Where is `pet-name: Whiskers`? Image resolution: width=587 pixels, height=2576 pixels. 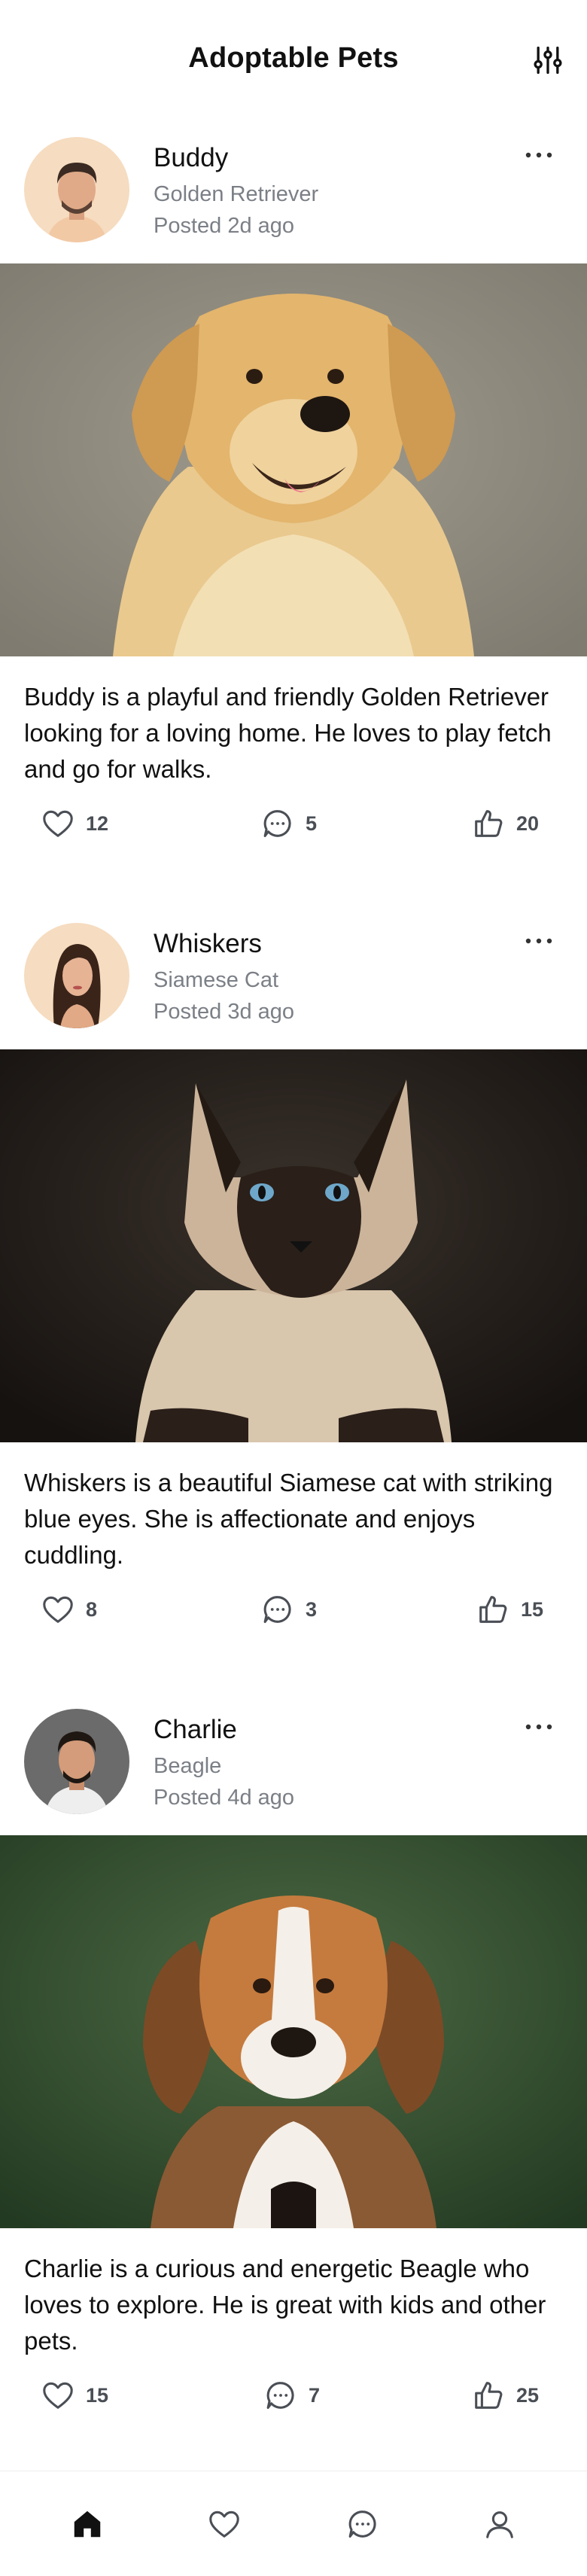
pet-name: Whiskers is located at coordinates (208, 944).